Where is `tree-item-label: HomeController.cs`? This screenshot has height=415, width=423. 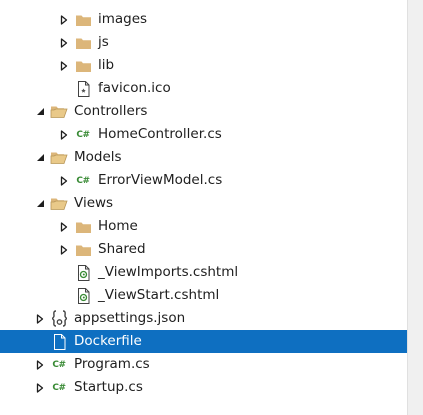
tree-item-label: HomeController.cs is located at coordinates (160, 134).